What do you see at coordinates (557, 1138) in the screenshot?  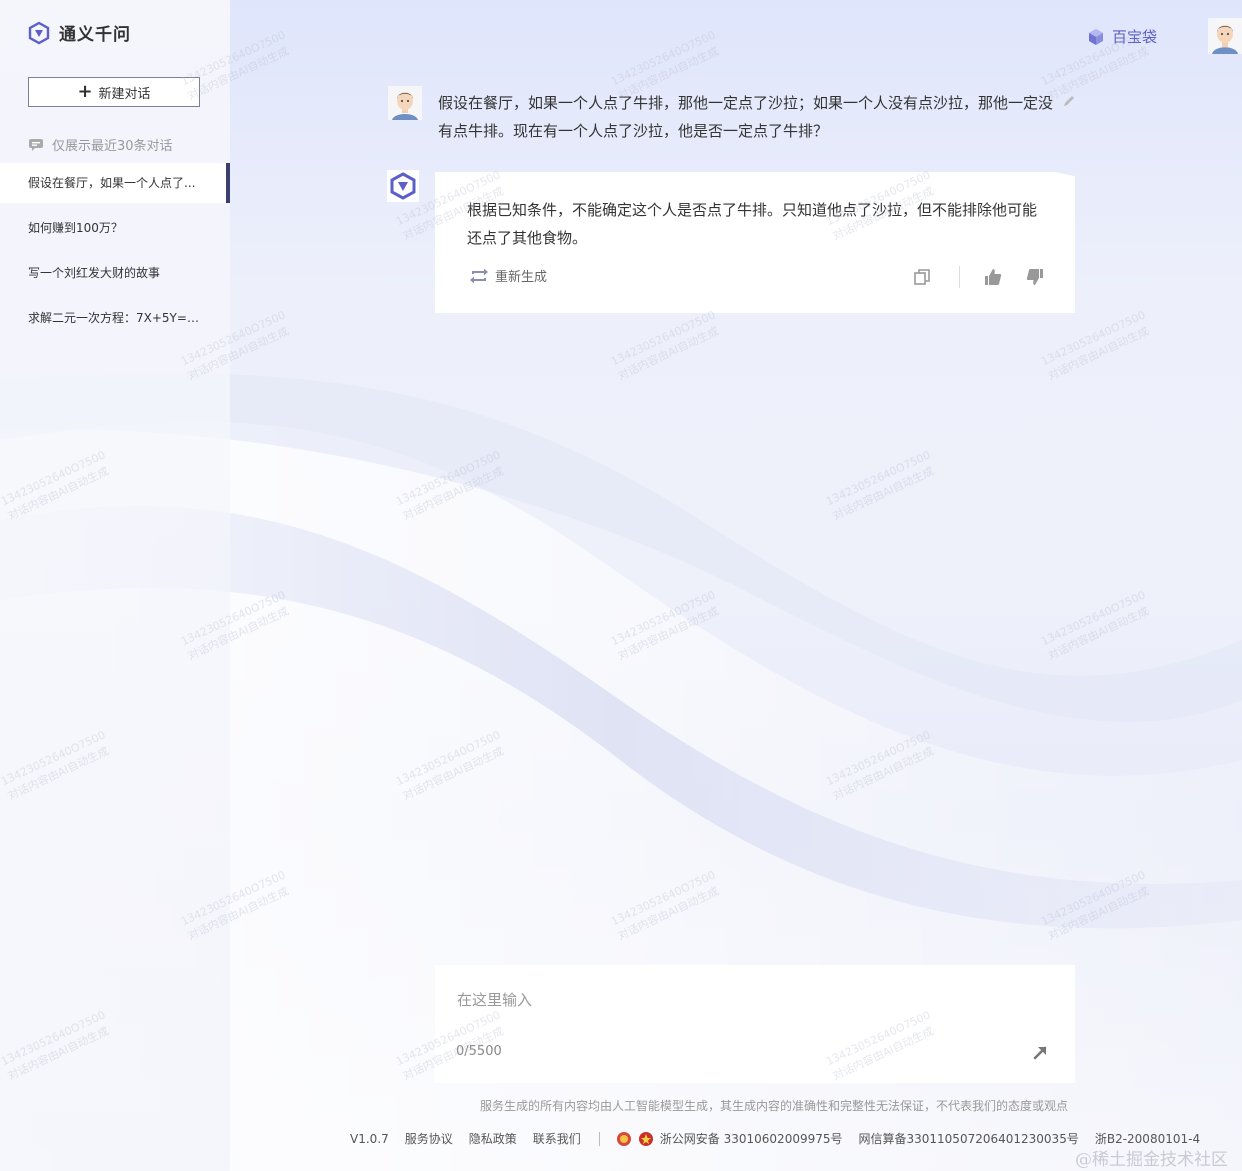 I see `contact-link: 联系我们` at bounding box center [557, 1138].